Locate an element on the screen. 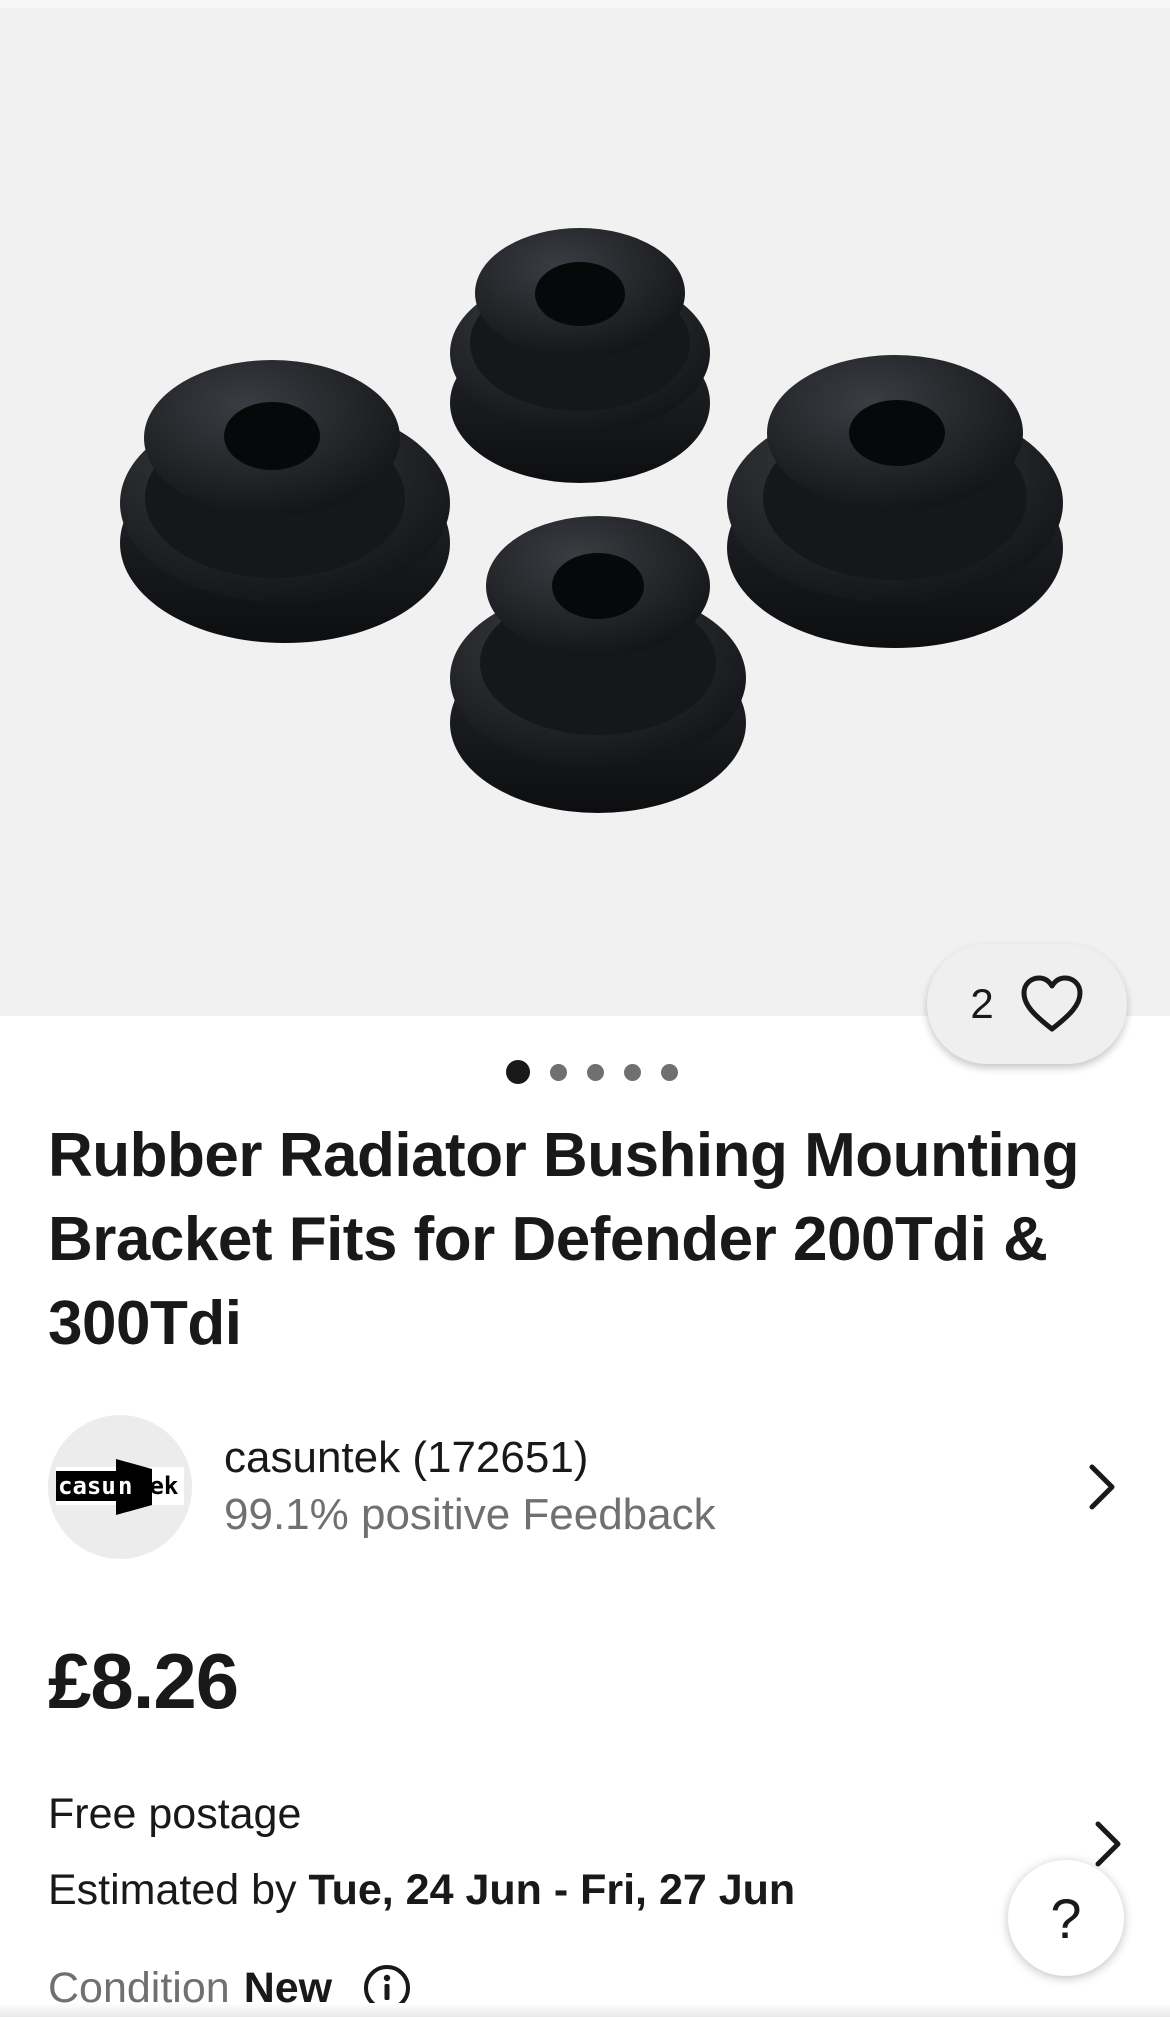 The height and width of the screenshot is (2017, 1170). seller-logo-text-left: casu is located at coordinates (87, 1486).